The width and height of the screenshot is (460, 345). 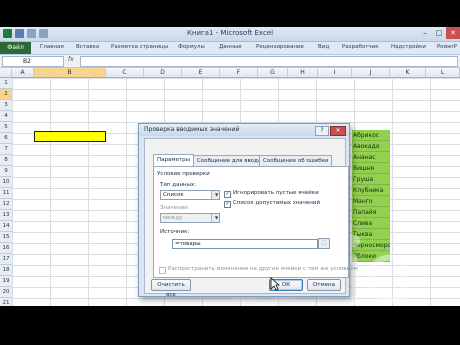 I want to click on tab-error-alert: Сообщение об ошибке, so click(x=296, y=160).